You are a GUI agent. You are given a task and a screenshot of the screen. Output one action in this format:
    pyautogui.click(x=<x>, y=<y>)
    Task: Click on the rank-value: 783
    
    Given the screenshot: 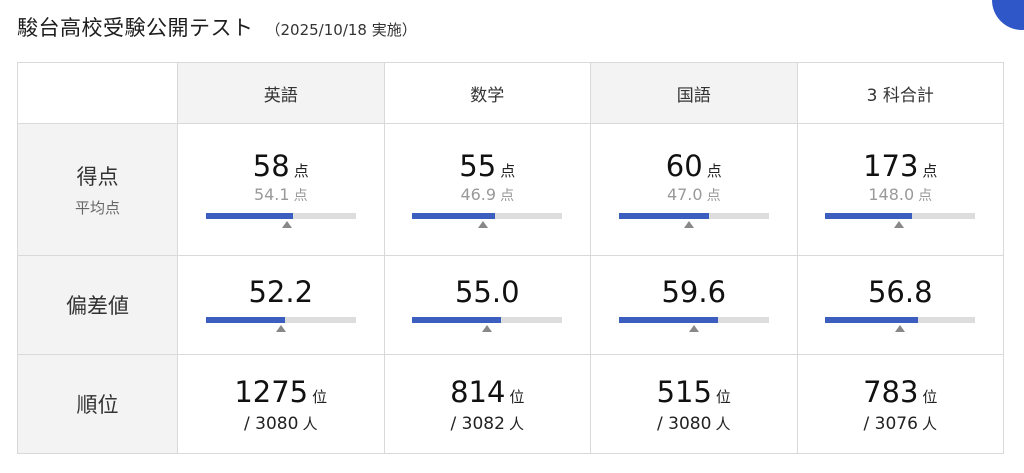 What is the action you would take?
    pyautogui.click(x=891, y=391)
    